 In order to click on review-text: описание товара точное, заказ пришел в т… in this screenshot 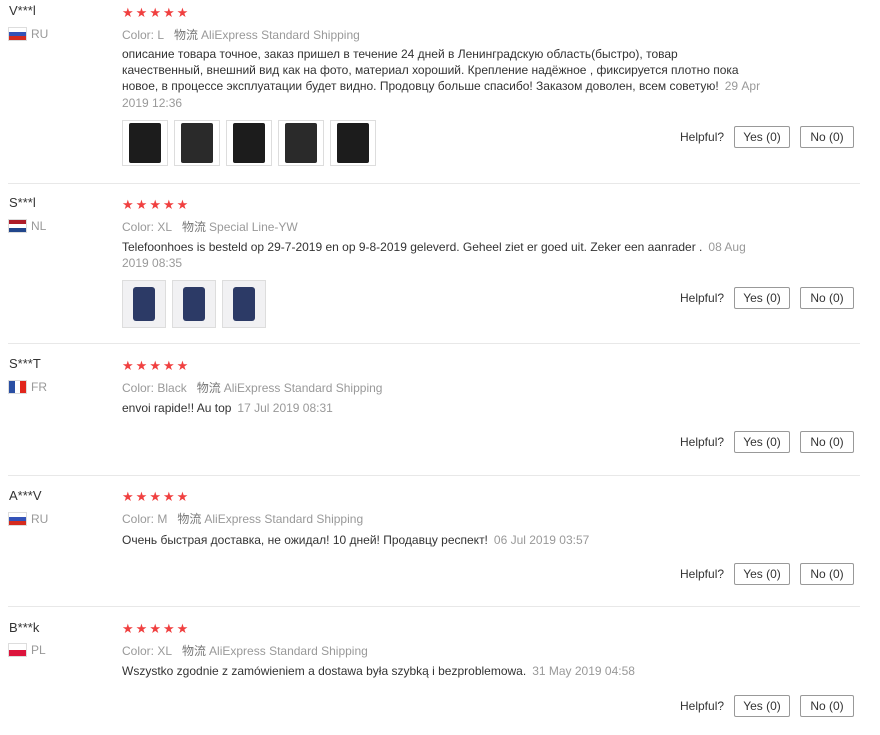, I will do `click(442, 78)`.